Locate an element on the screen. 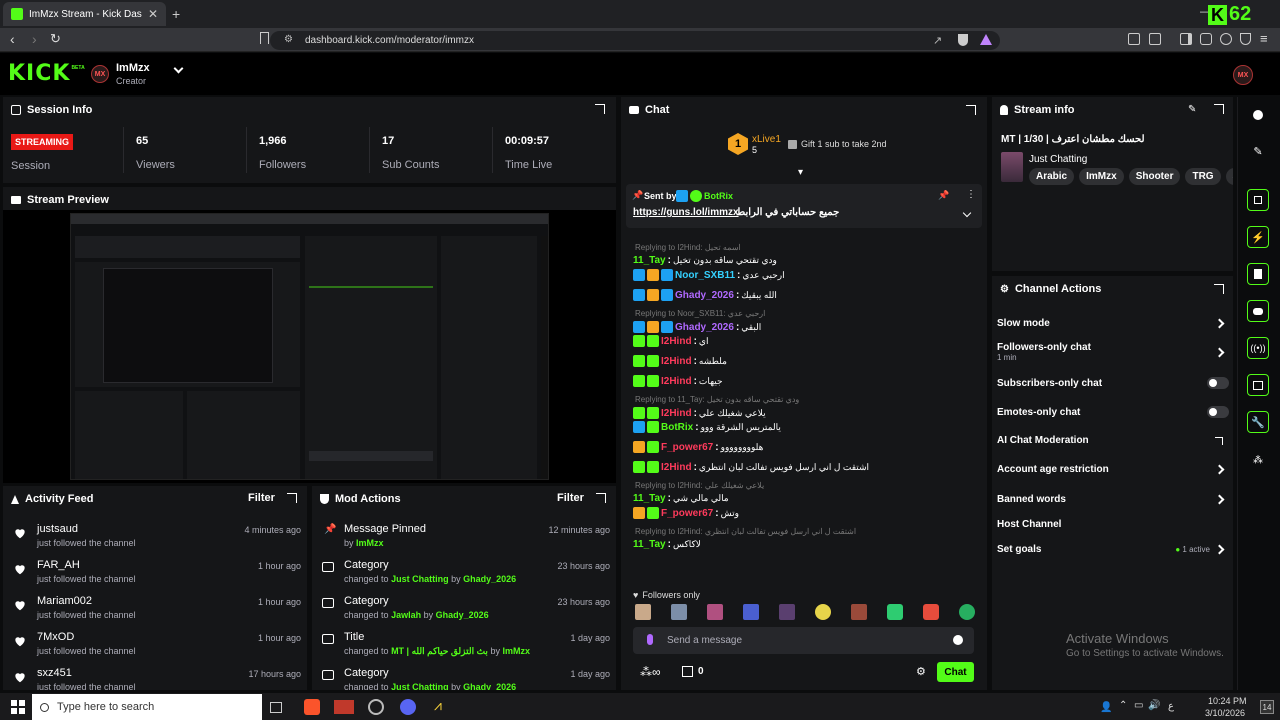  top-supporter: 1 xLive1 5 is located at coordinates (754, 144).